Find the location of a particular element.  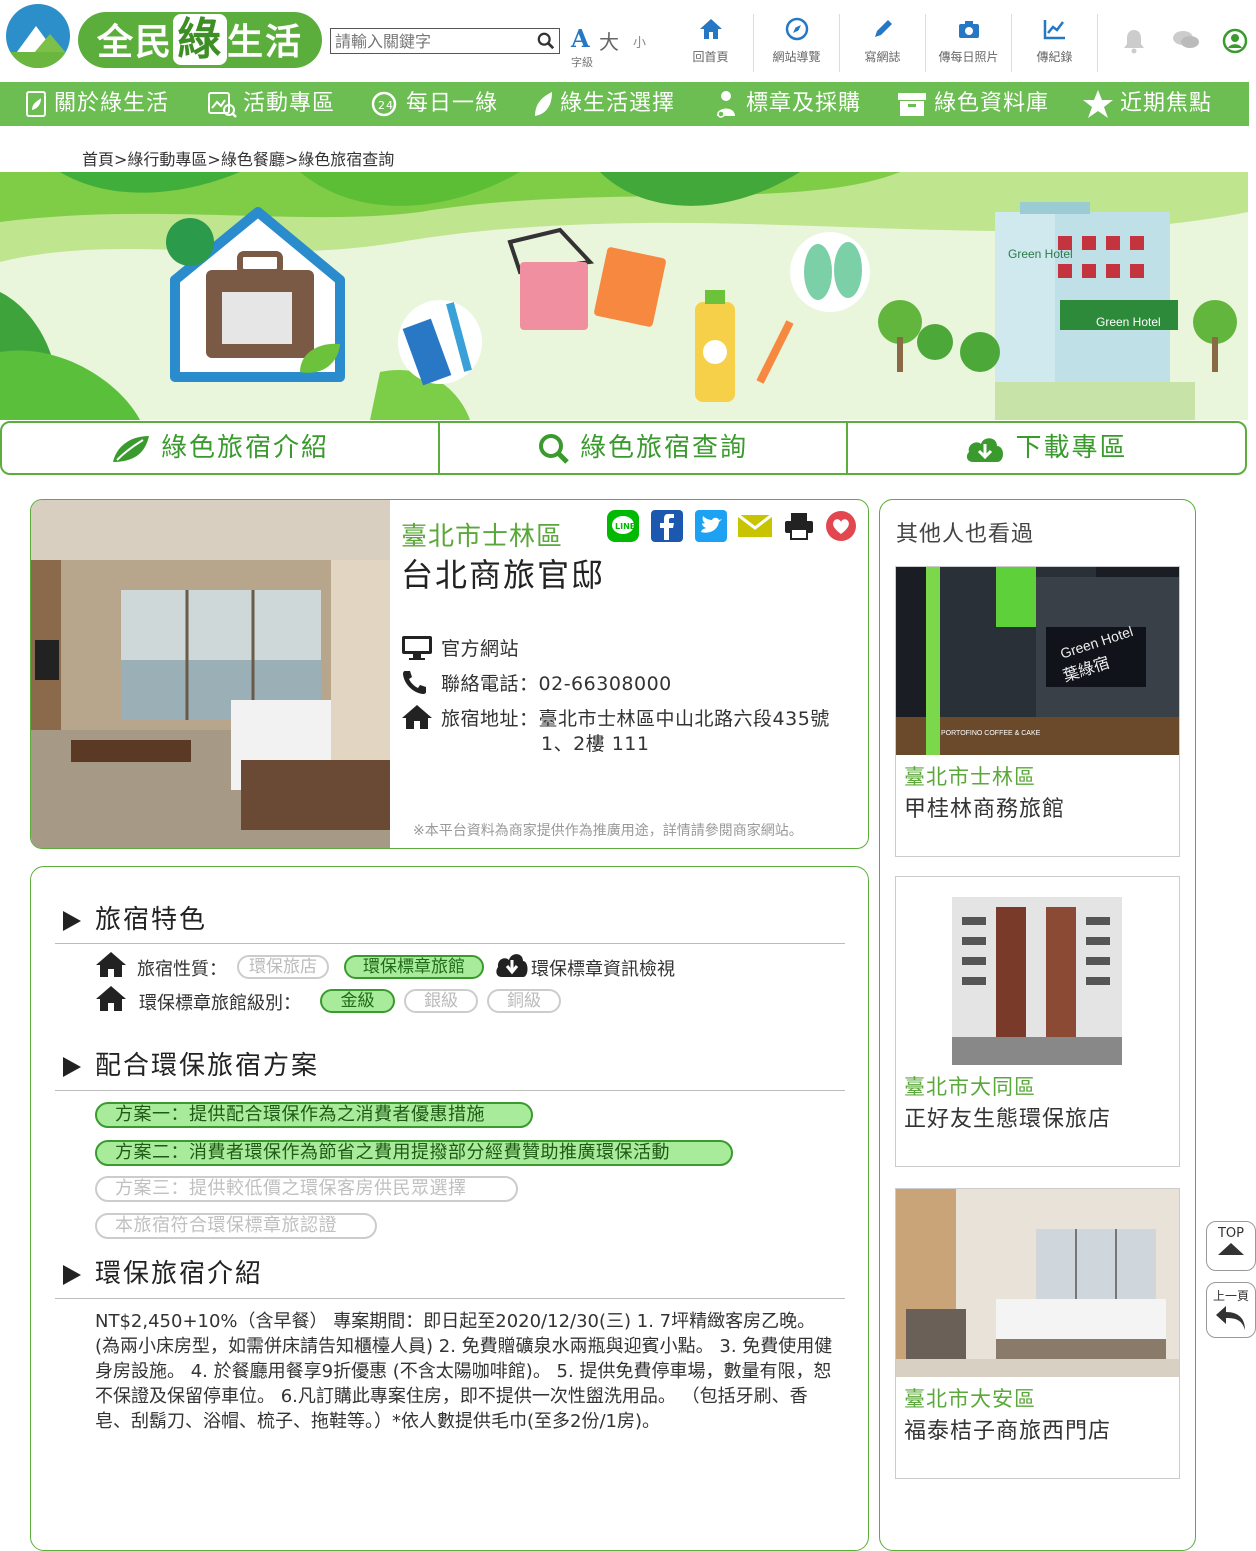

search-box is located at coordinates (445, 41).